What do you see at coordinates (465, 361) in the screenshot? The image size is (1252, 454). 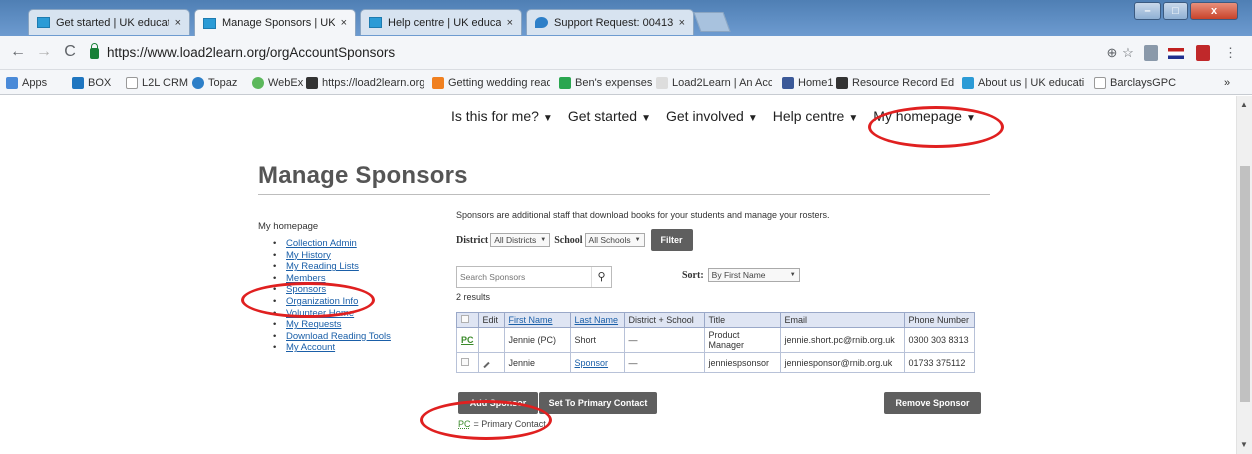 I see `row-checkbox` at bounding box center [465, 361].